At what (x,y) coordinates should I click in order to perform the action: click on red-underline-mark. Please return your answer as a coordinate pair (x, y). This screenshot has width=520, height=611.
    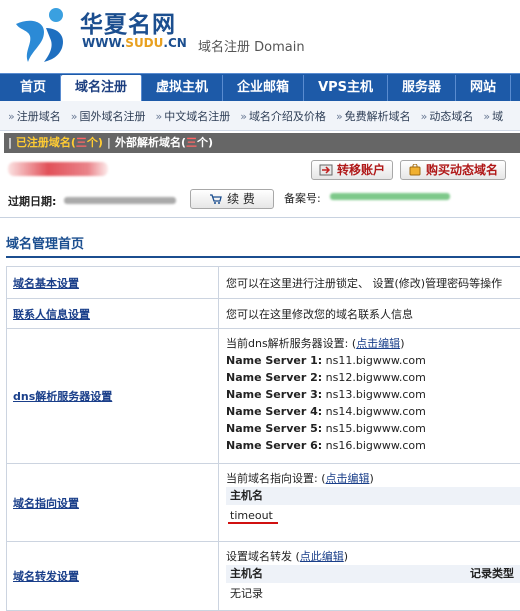
    Looking at the image, I should click on (253, 523).